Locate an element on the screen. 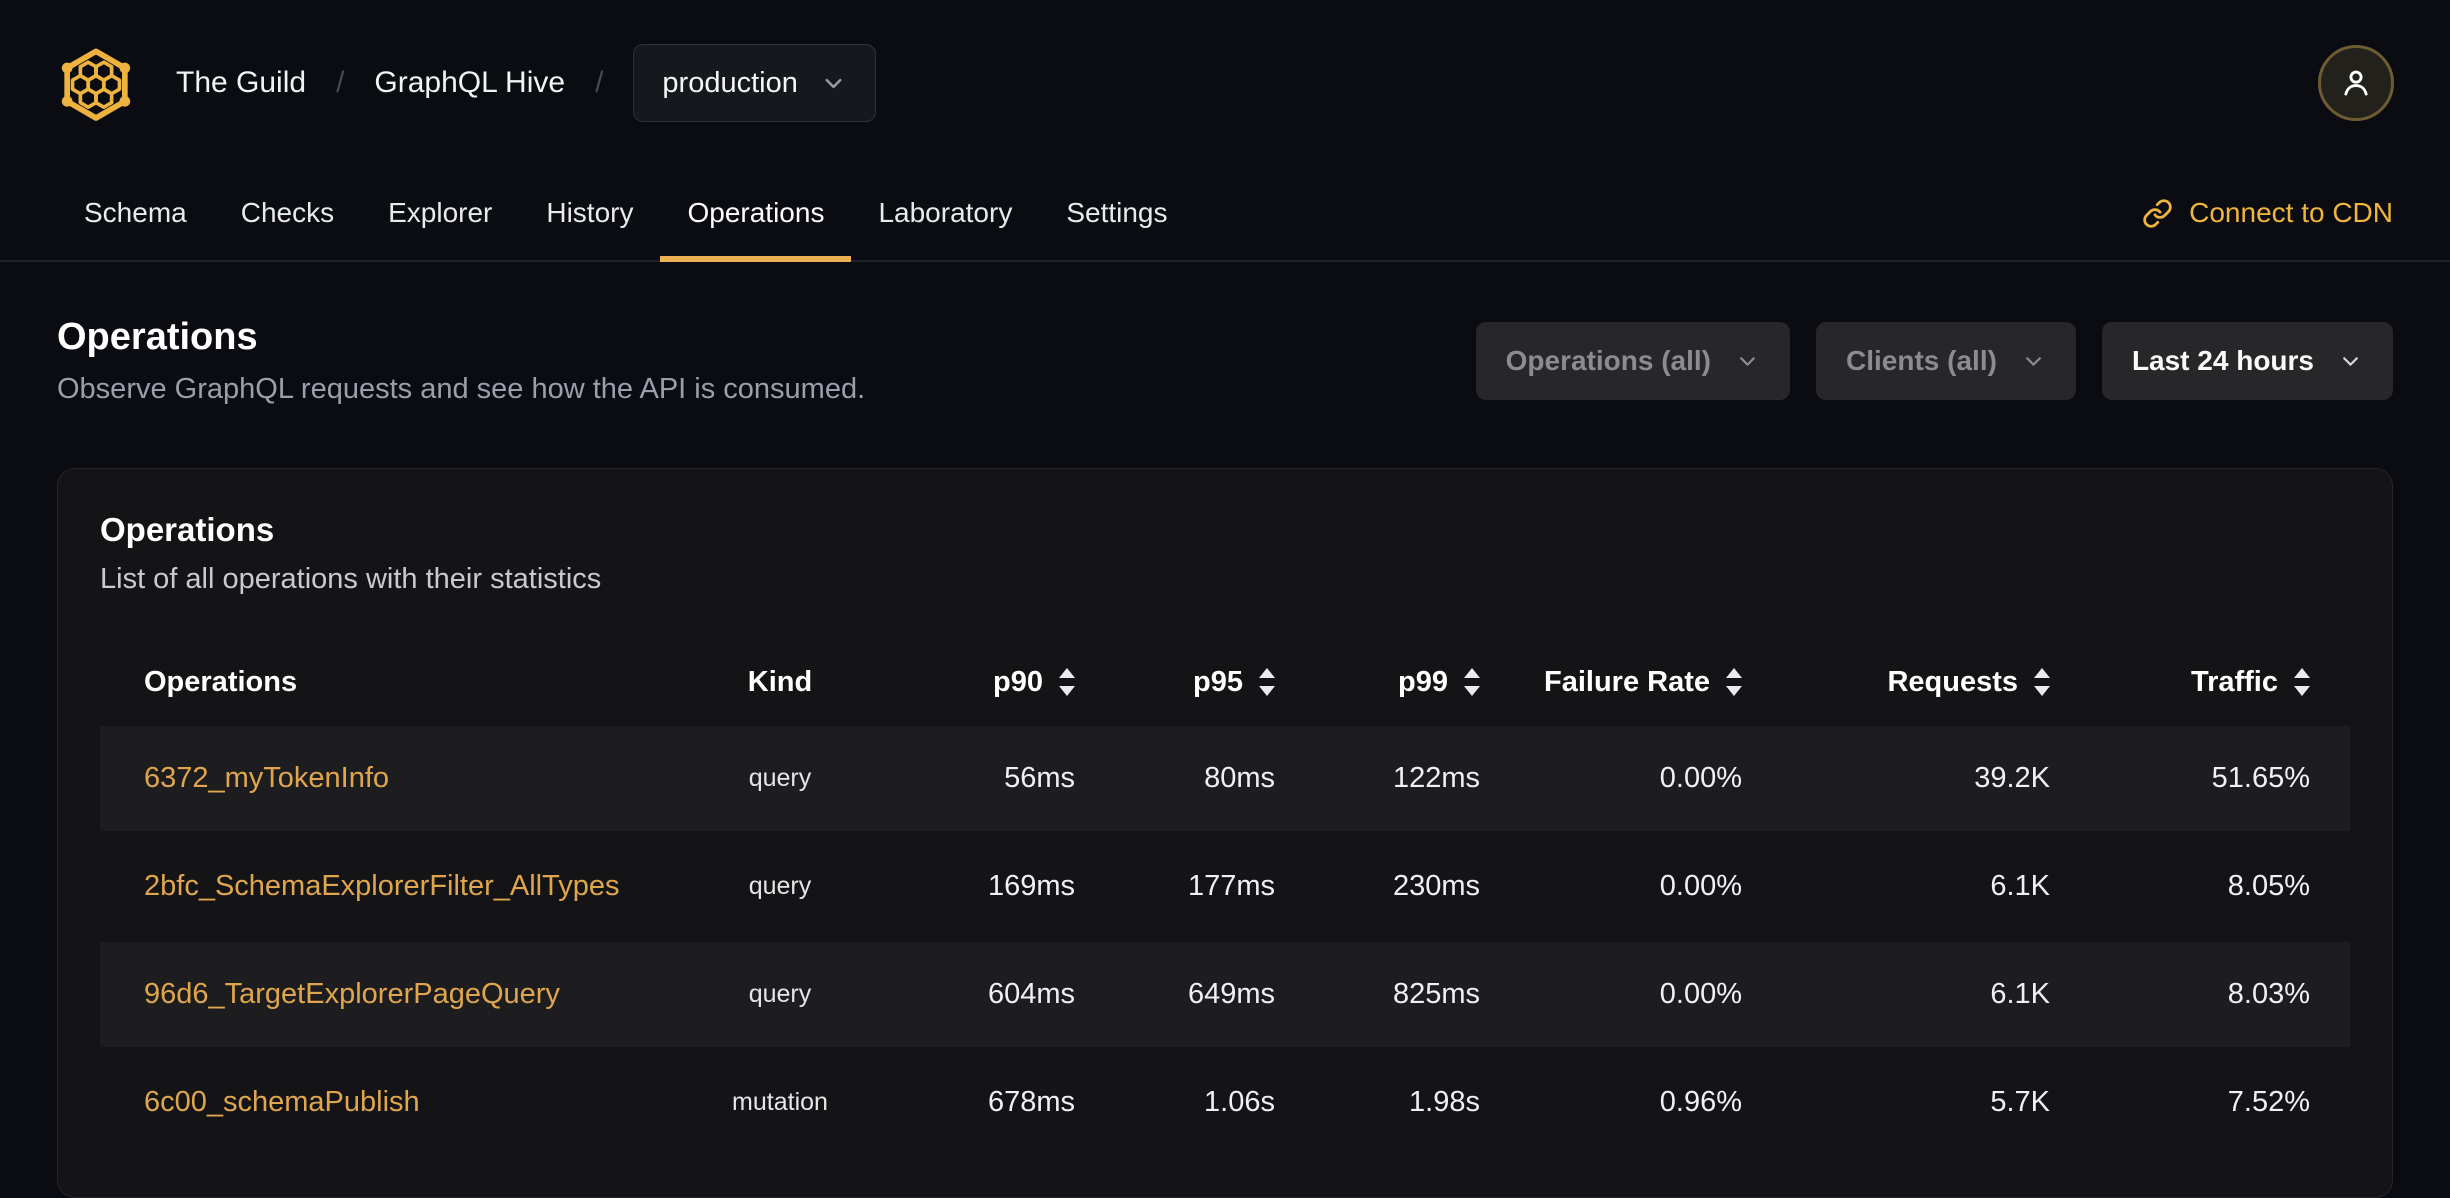  operation-link: 6c00_schemaPublish is located at coordinates (282, 1102).